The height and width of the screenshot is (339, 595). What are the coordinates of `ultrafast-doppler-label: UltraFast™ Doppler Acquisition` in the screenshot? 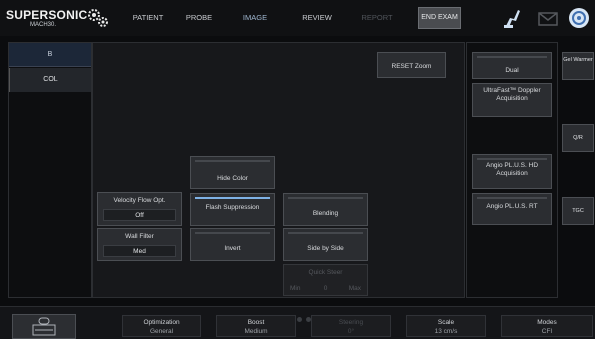 It's located at (512, 94).